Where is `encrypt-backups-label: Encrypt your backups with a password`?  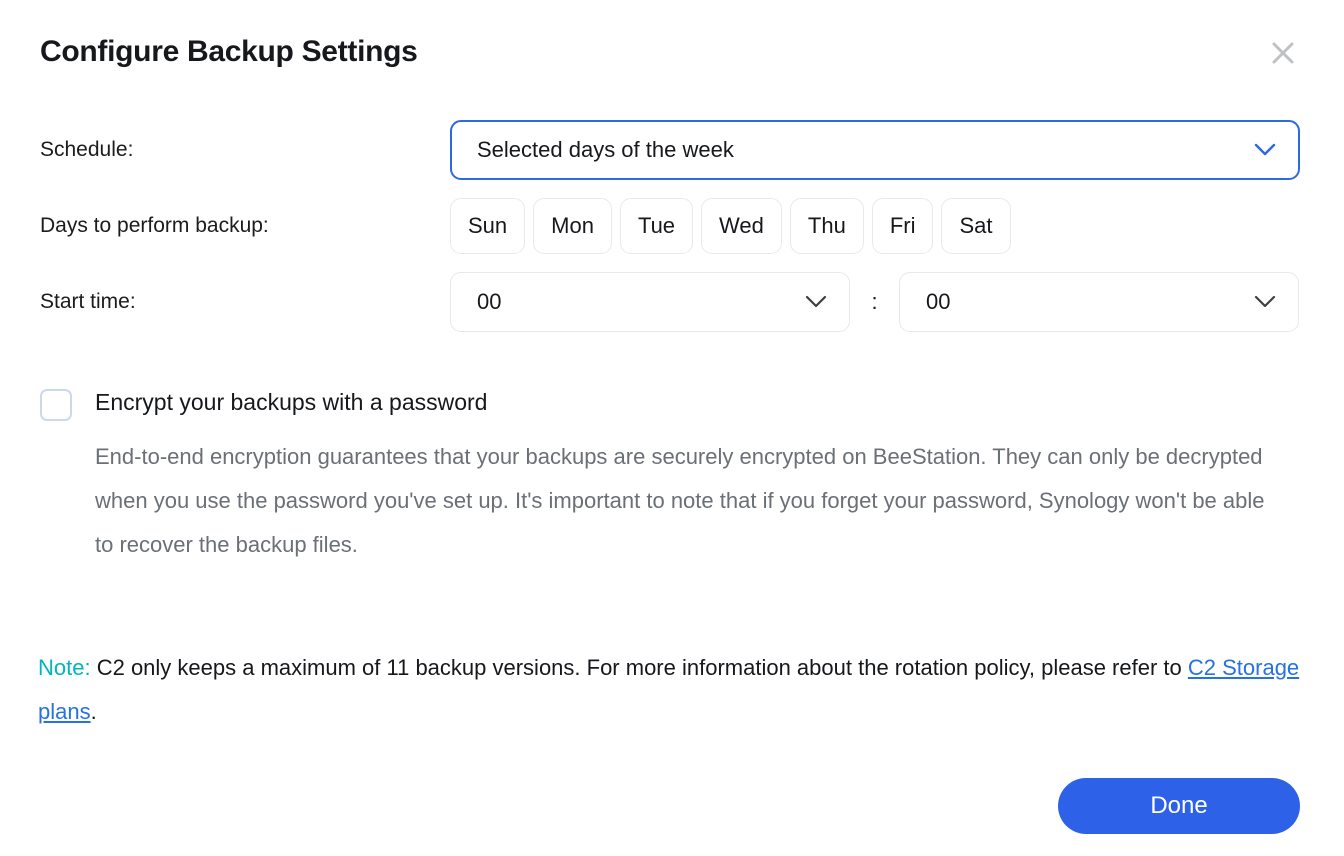 encrypt-backups-label: Encrypt your backups with a password is located at coordinates (291, 402).